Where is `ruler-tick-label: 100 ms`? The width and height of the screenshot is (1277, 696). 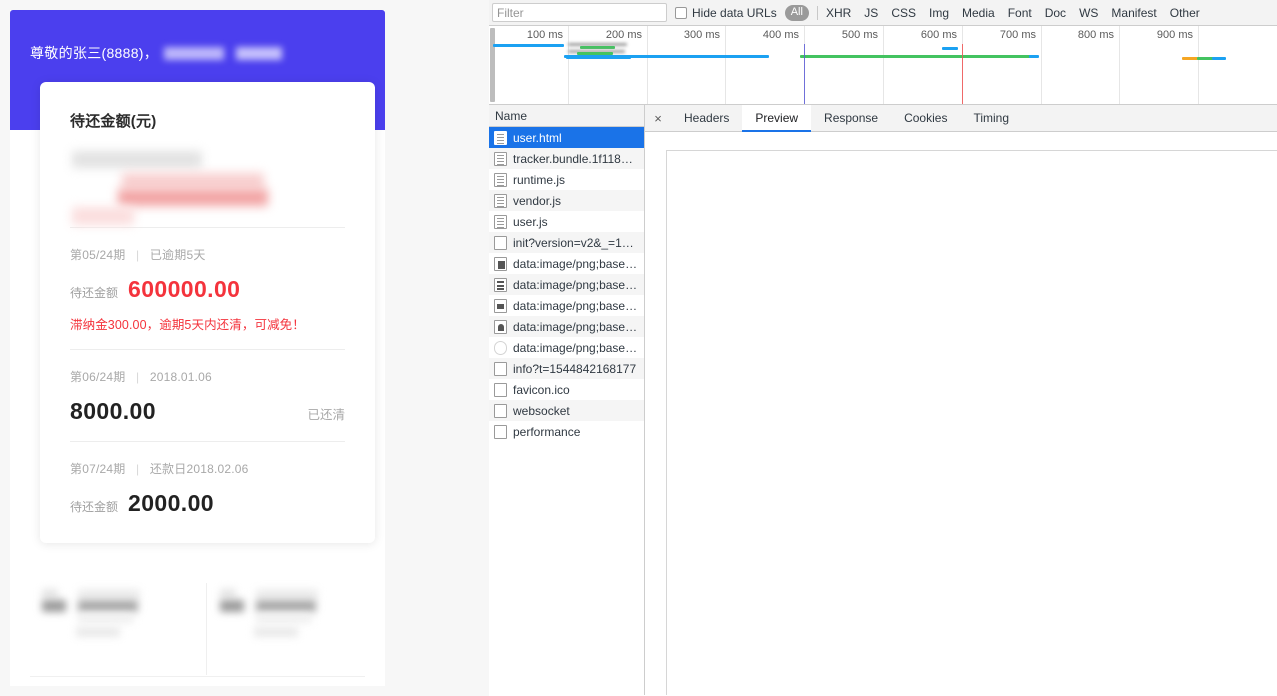 ruler-tick-label: 100 ms is located at coordinates (544, 35).